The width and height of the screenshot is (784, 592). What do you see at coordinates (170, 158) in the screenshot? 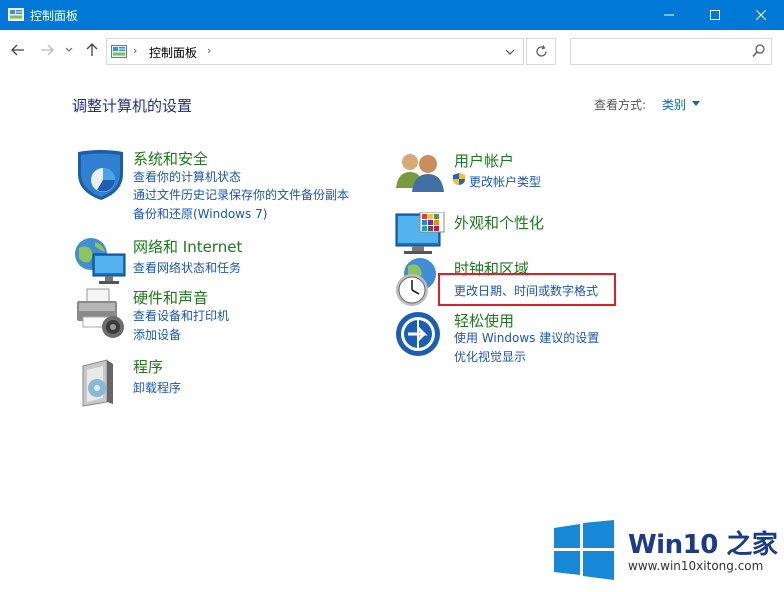
I see `category-title-system-security: 系统和安全` at bounding box center [170, 158].